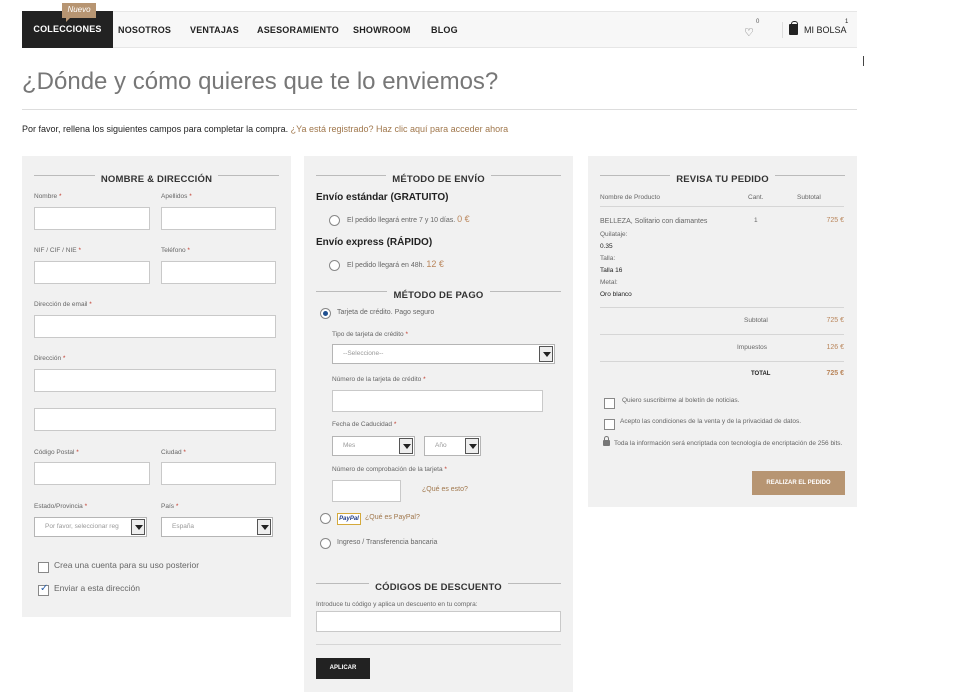  I want to click on express-shipping-title: Envío express (RÁPIDO), so click(374, 242).